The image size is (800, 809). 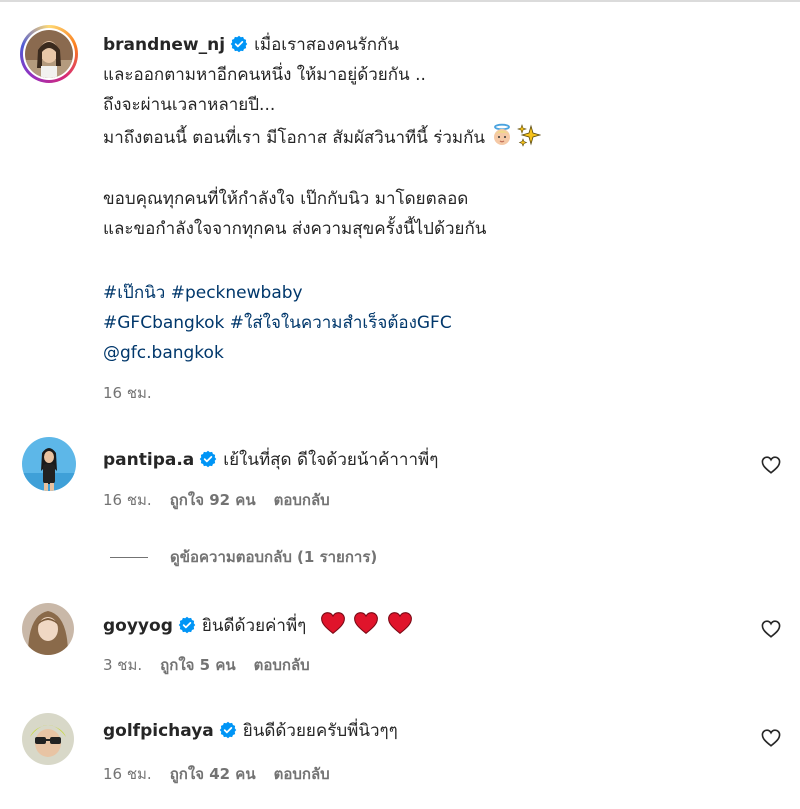 I want to click on baby-angel-emoji-icon, so click(x=502, y=138).